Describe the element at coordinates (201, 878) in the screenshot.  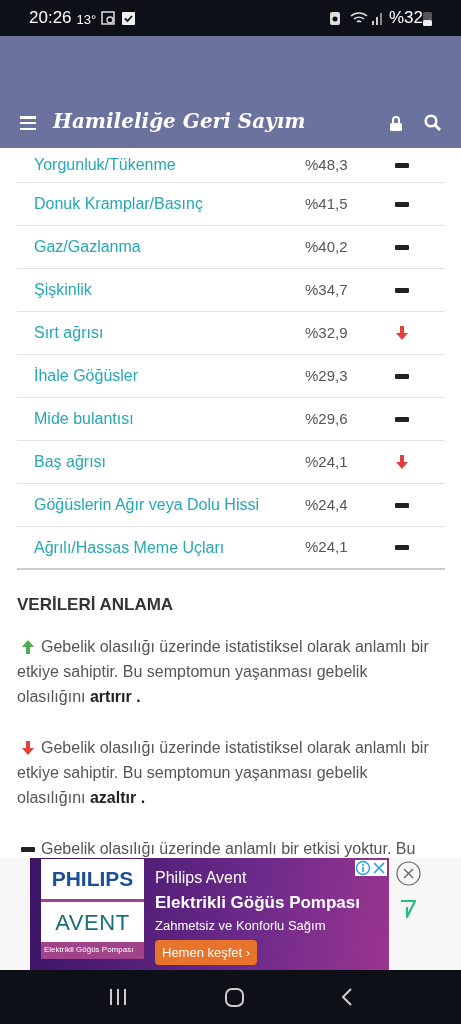
I see `ad-title: Philips Avent` at that location.